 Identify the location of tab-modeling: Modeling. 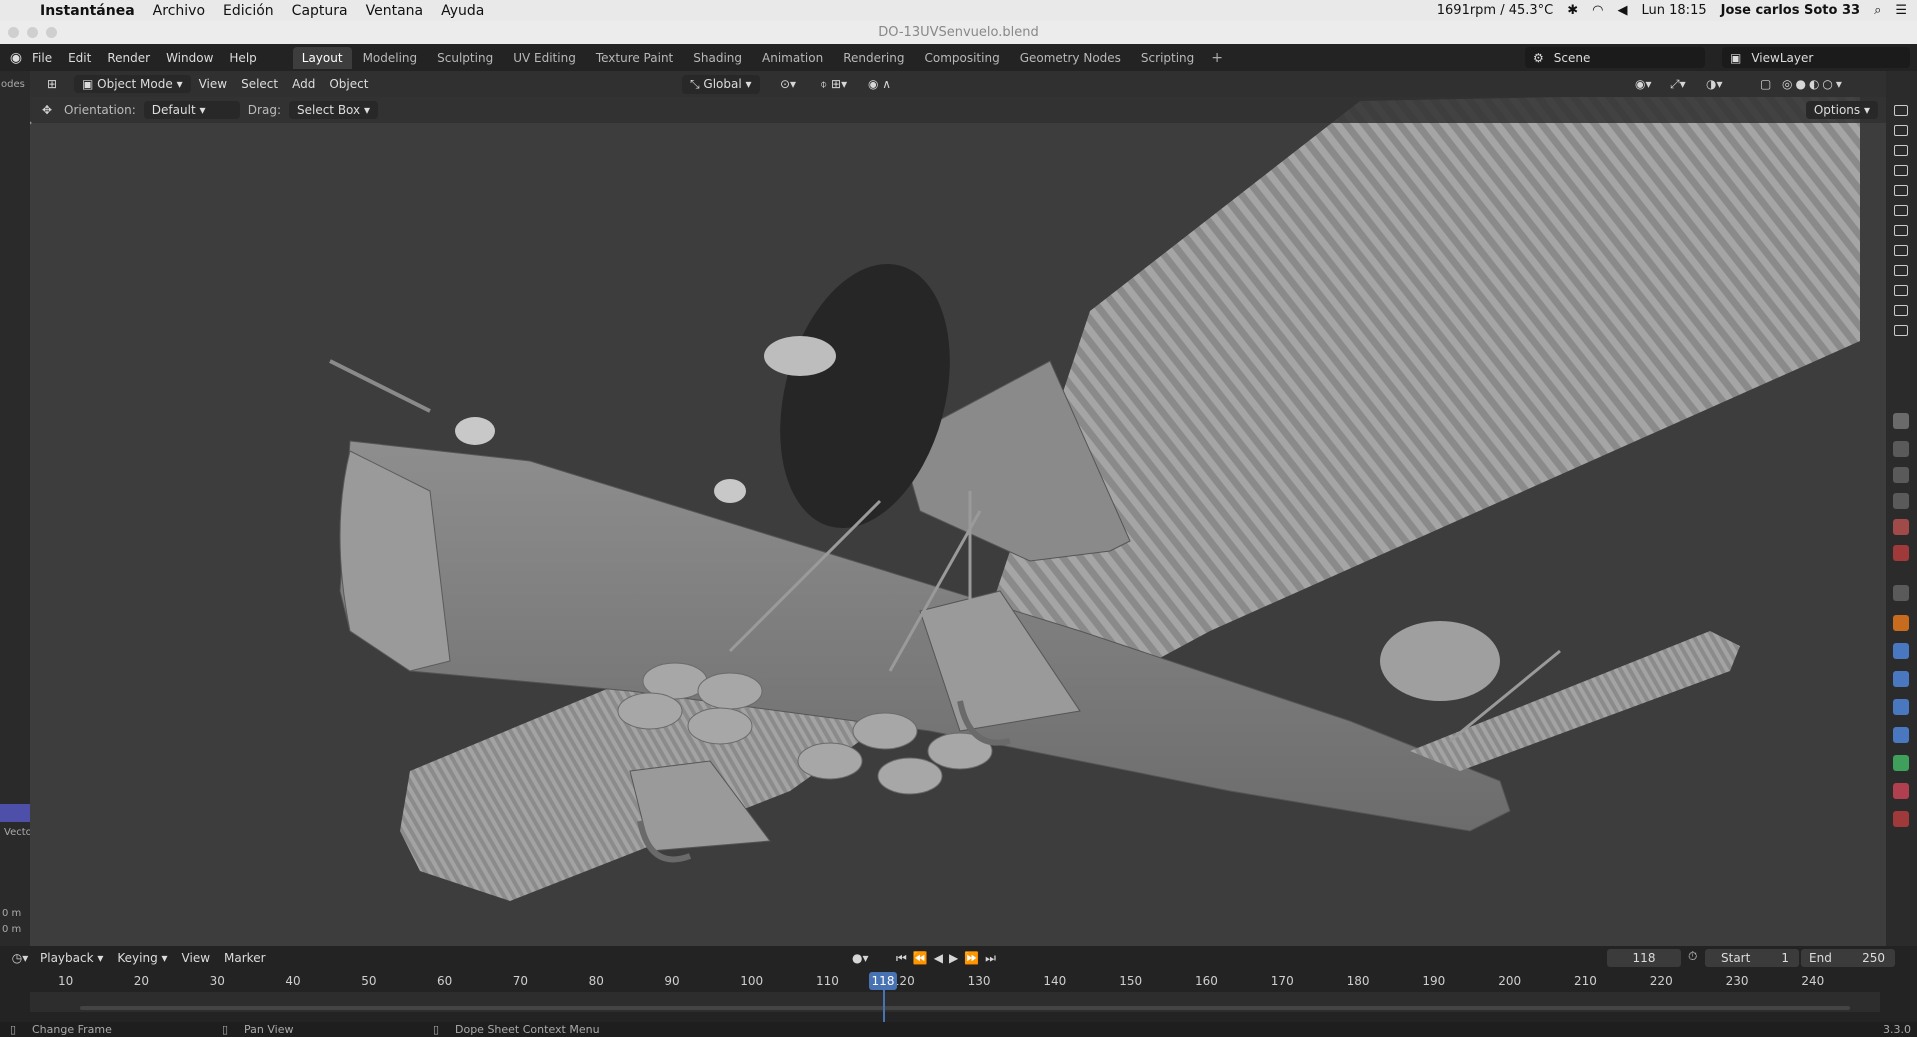
(390, 58).